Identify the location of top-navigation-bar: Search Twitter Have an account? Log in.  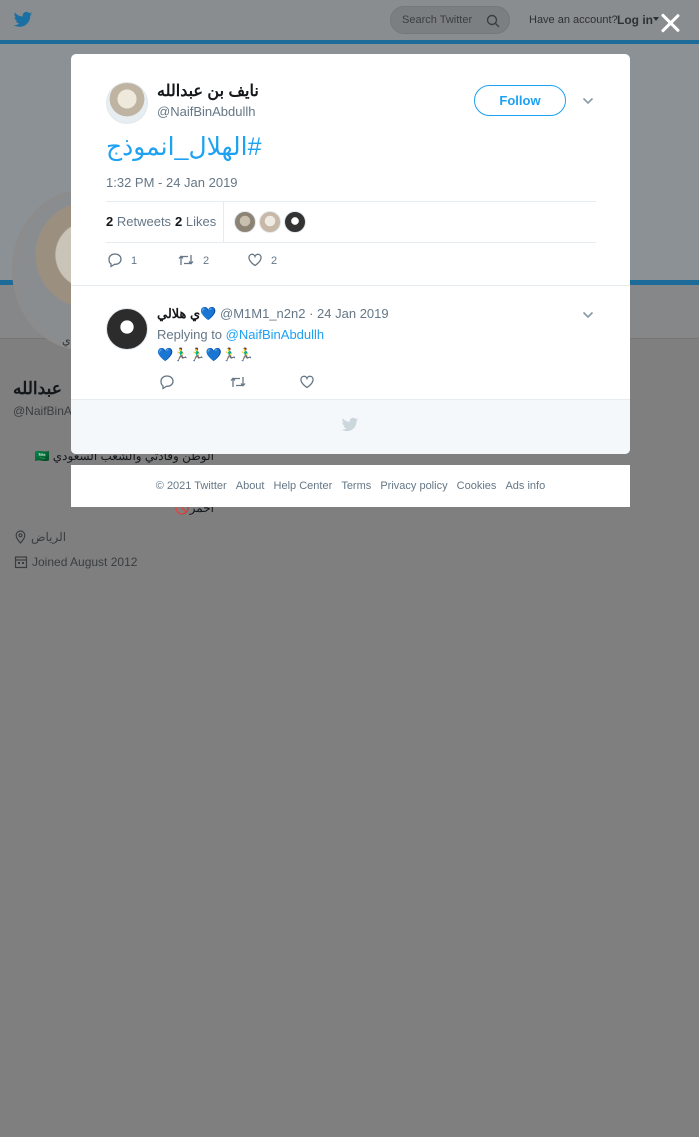
(349, 20).